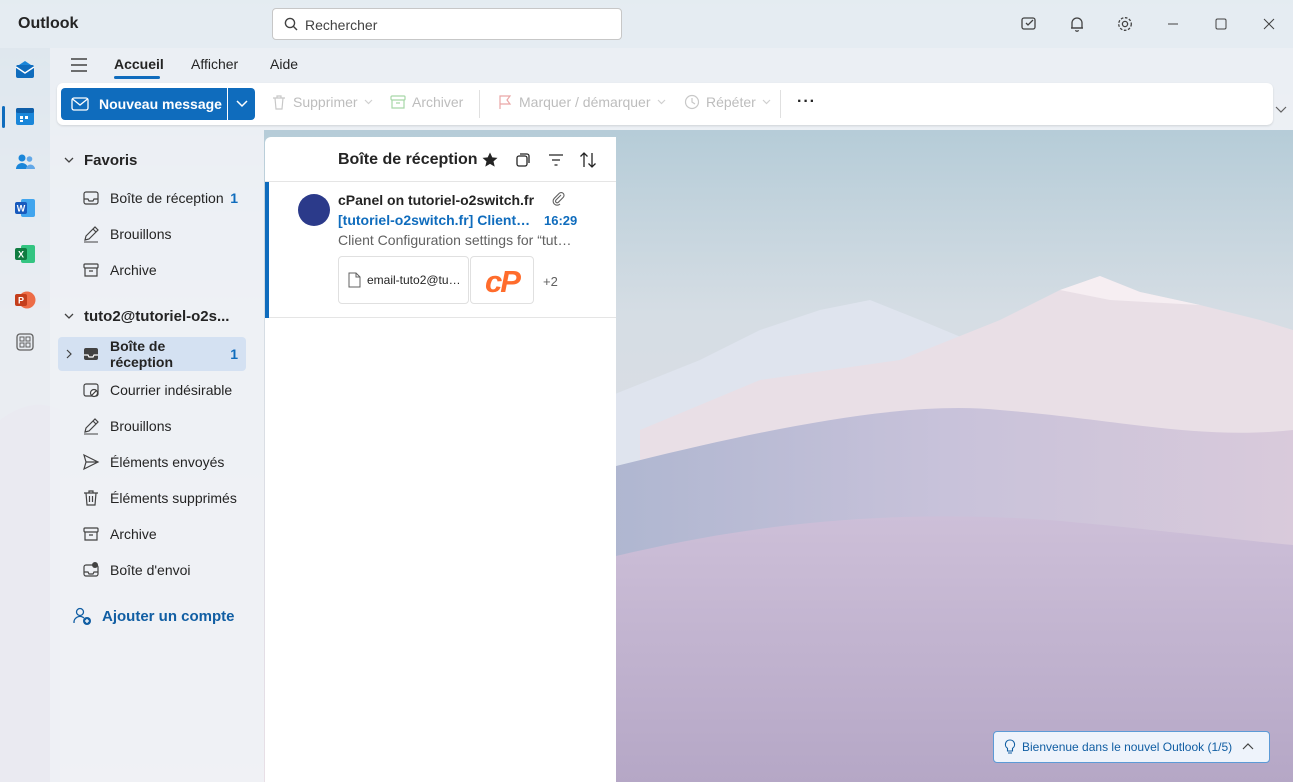 Image resolution: width=1293 pixels, height=782 pixels. What do you see at coordinates (403, 280) in the screenshot?
I see `attachment-chip: email-tuto2@tutoriel-o2switch.fr` at bounding box center [403, 280].